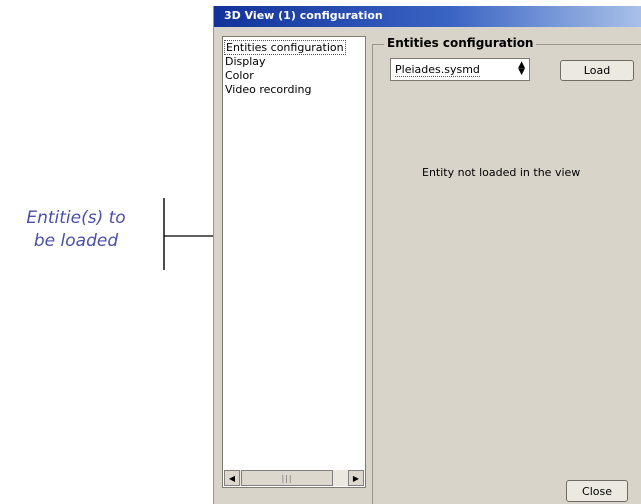  I want to click on status-message: Entity not loaded in the view, so click(501, 172).